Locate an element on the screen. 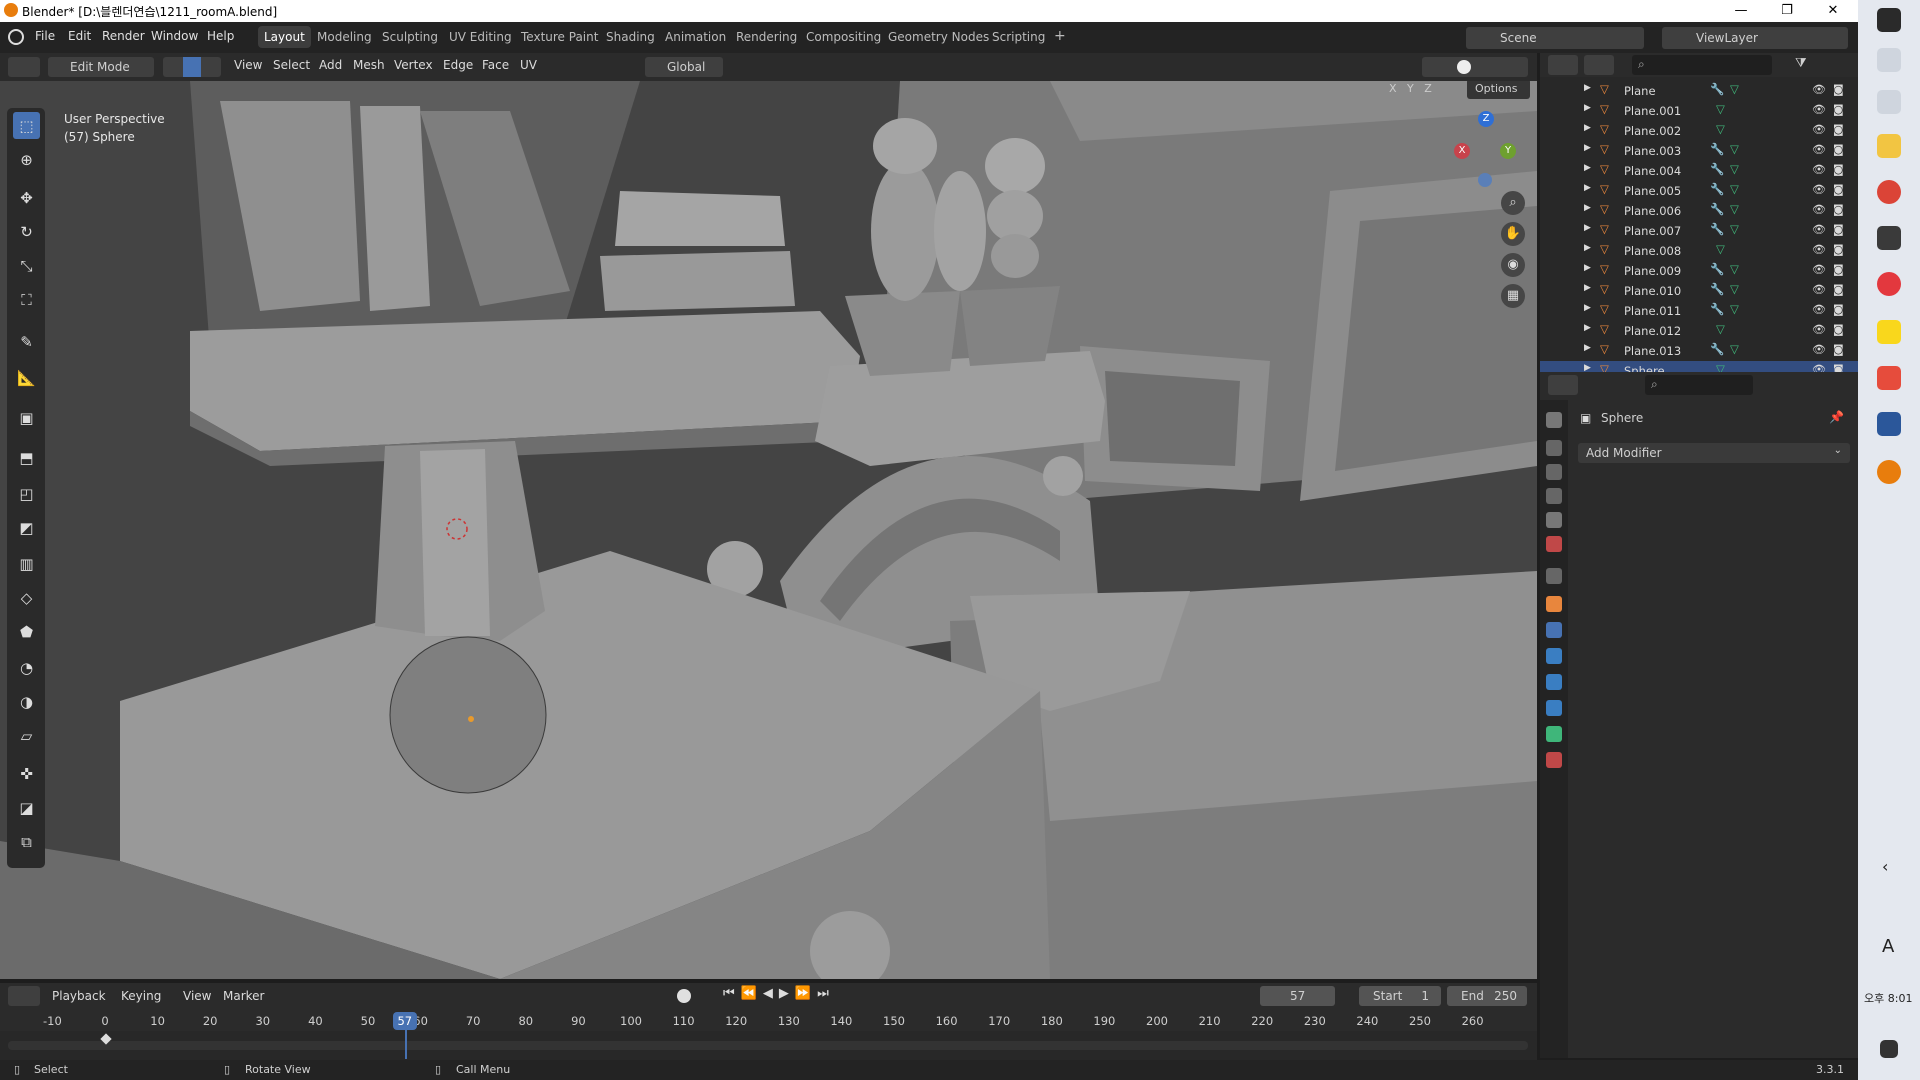 Image resolution: width=1920 pixels, height=1080 pixels. add-cube-icon: ▣ is located at coordinates (26, 417).